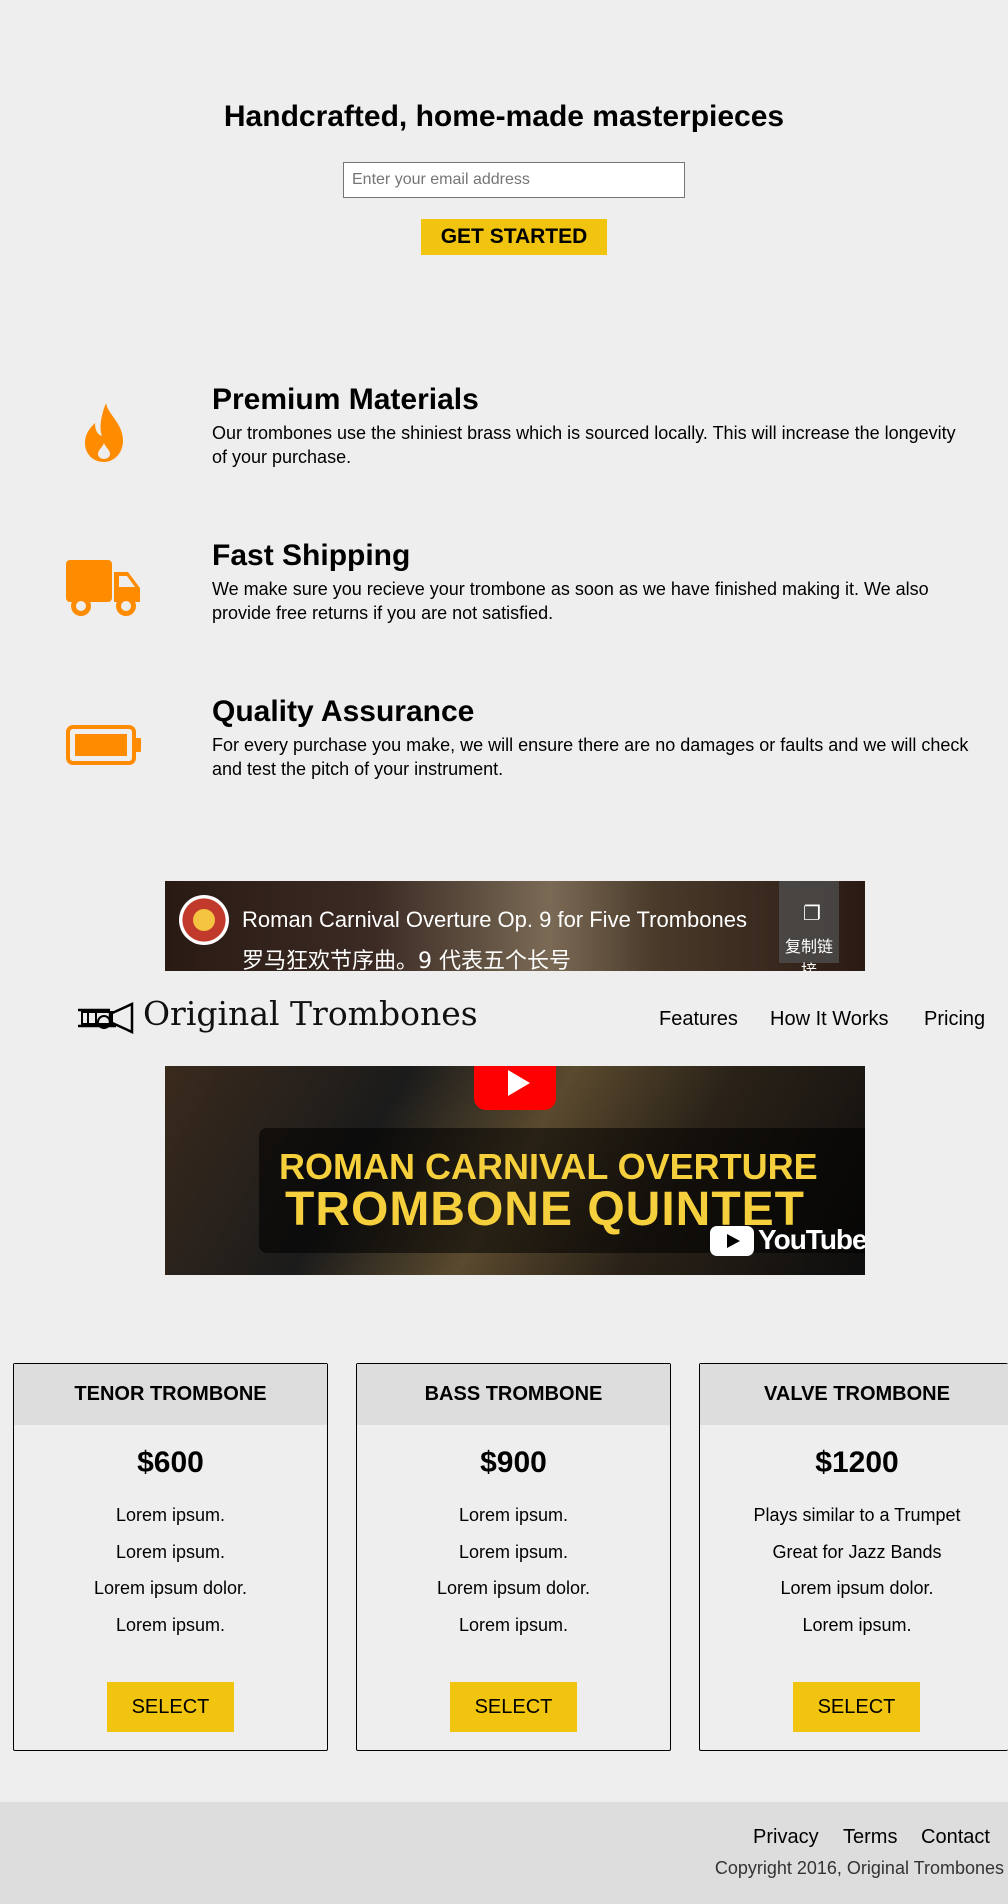 This screenshot has height=1904, width=1008. What do you see at coordinates (857, 1551) in the screenshot?
I see `plan-feature: Great for Jazz Bands` at bounding box center [857, 1551].